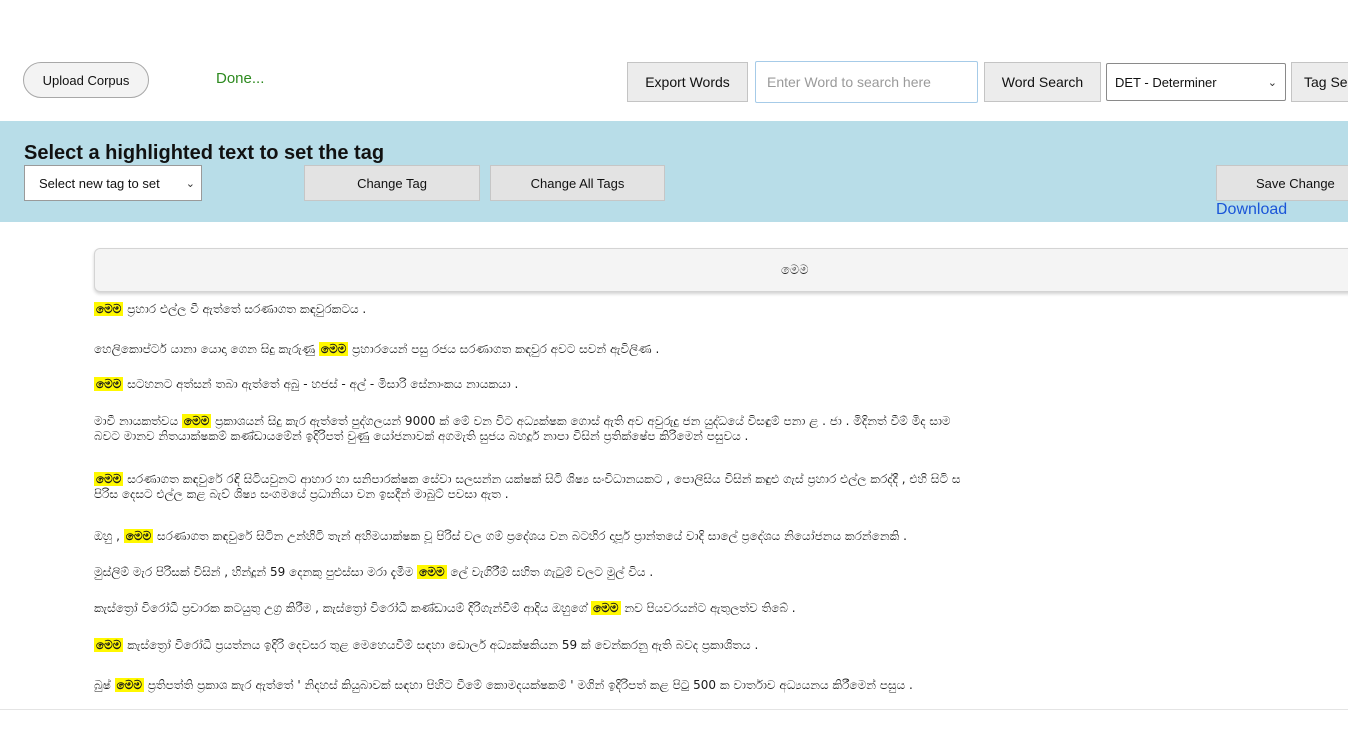  What do you see at coordinates (138, 421) in the screenshot?
I see `sentence-text: මාවී නායකත්වය` at bounding box center [138, 421].